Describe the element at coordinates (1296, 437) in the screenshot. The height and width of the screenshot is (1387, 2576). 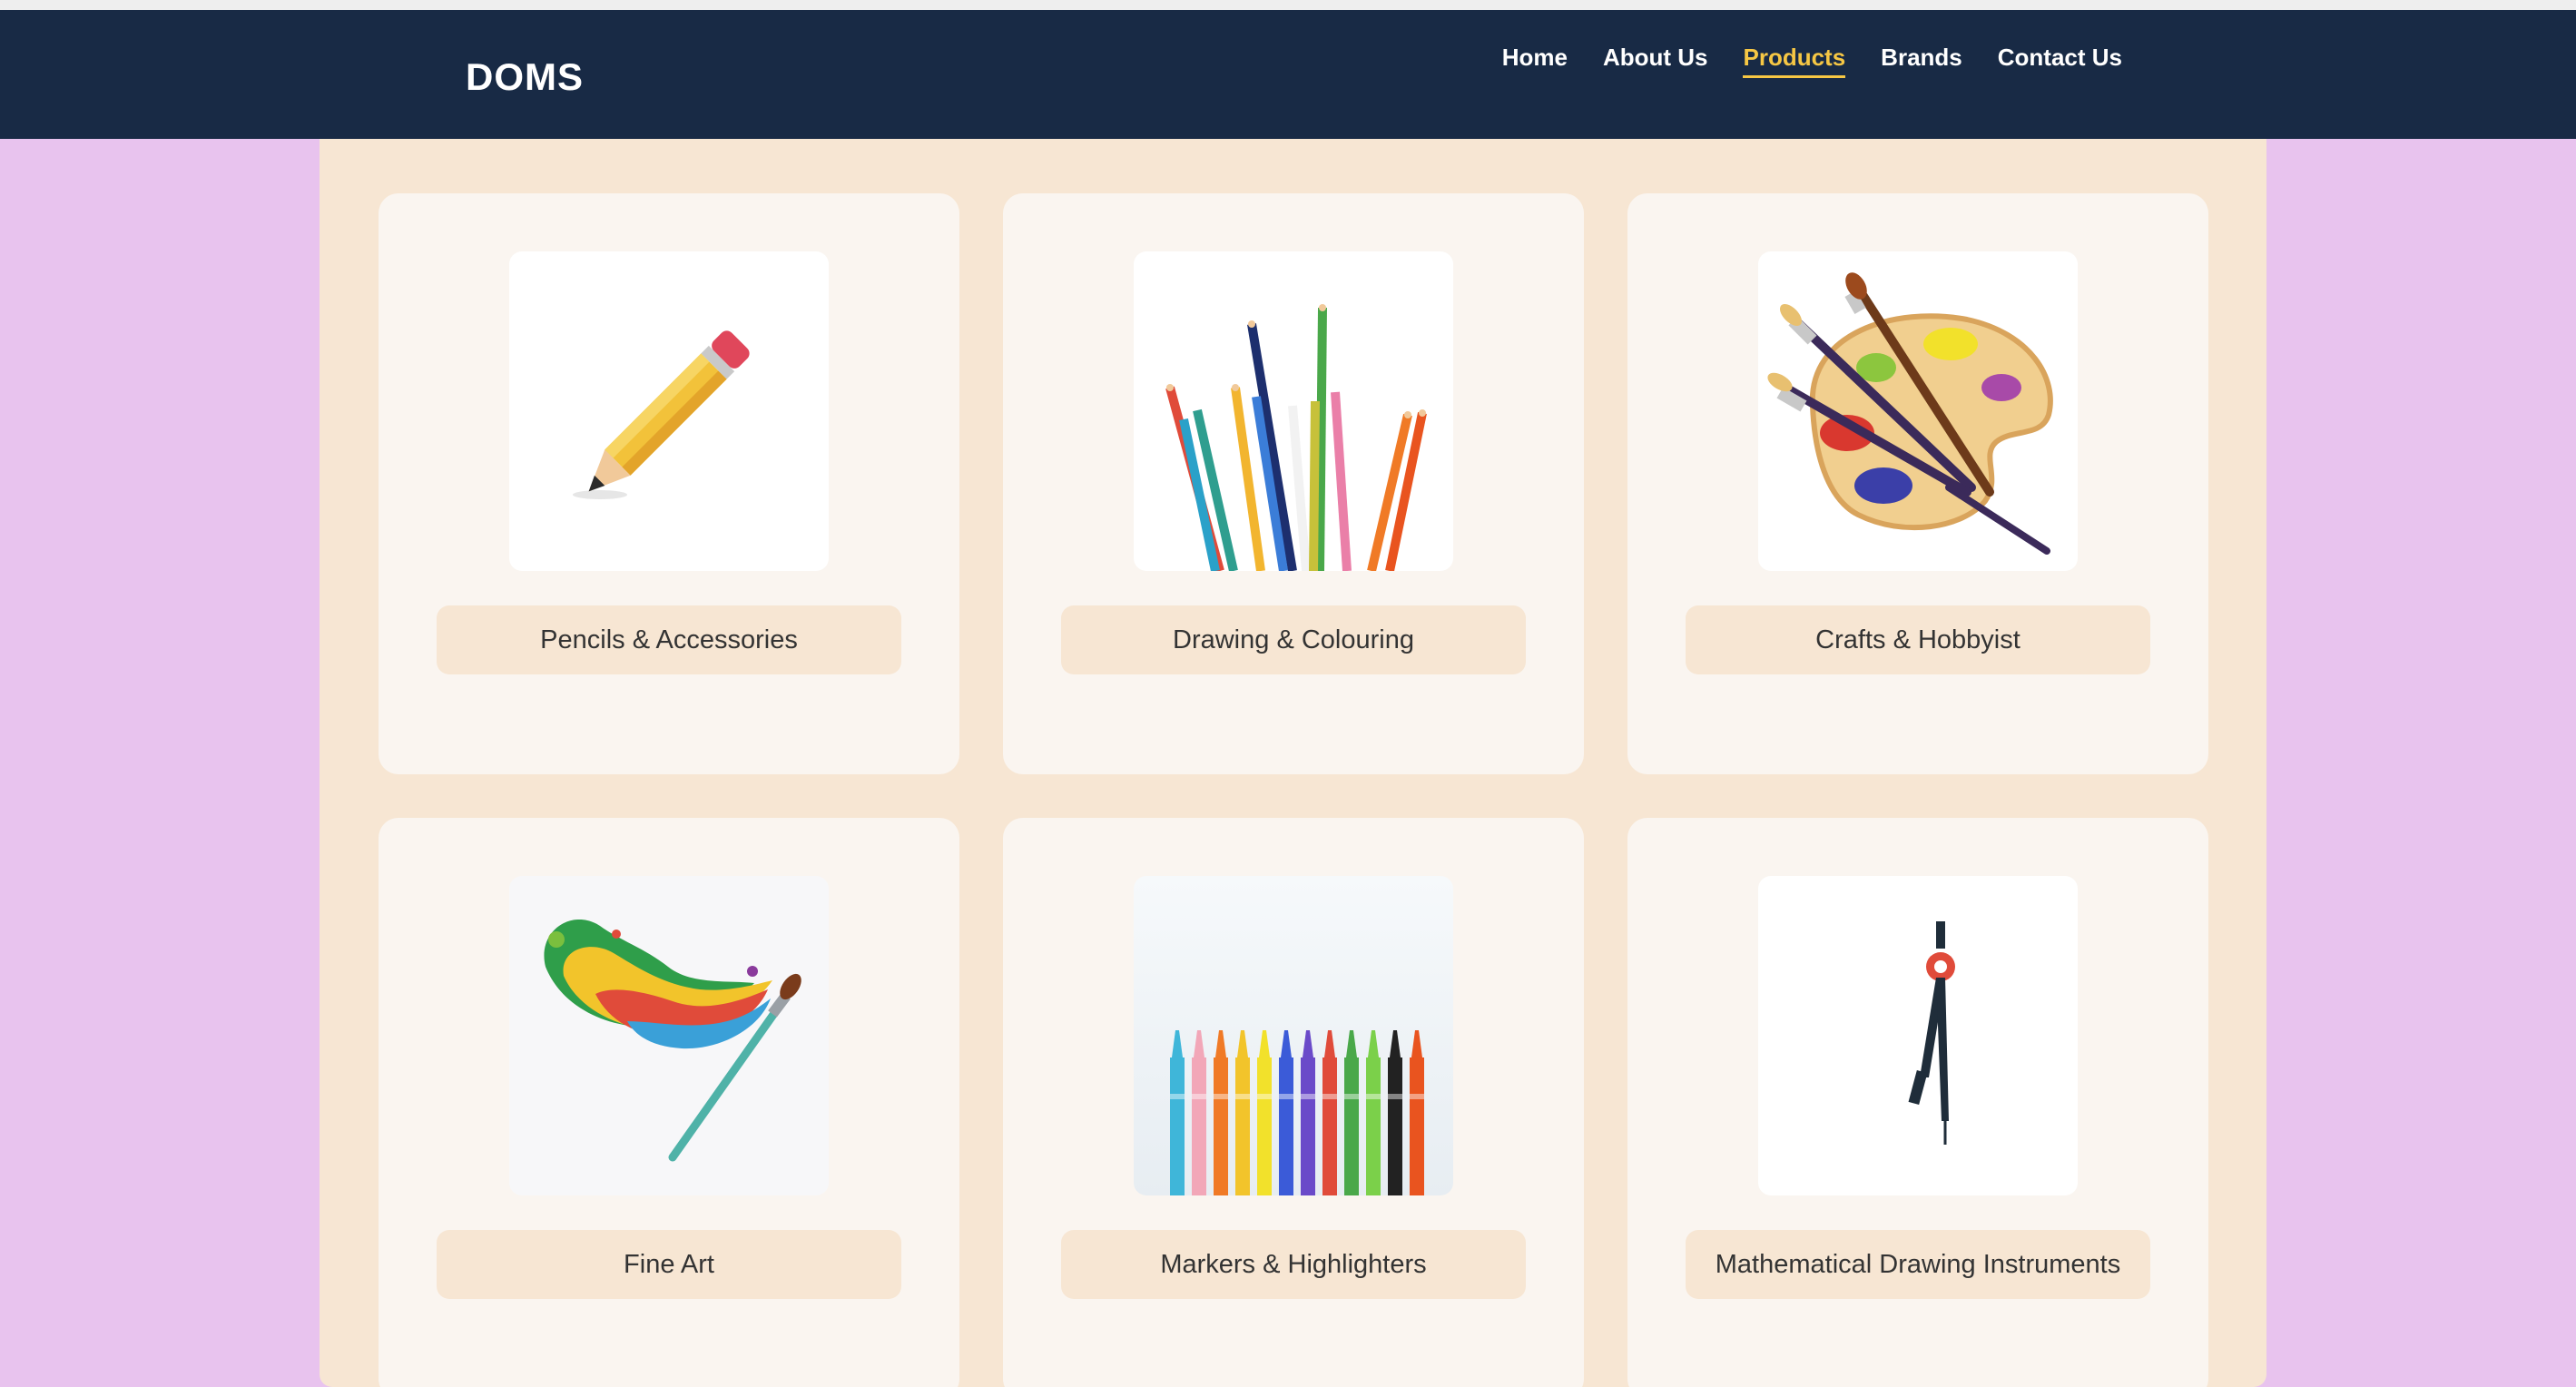
I see `colour-pencils-icon` at that location.